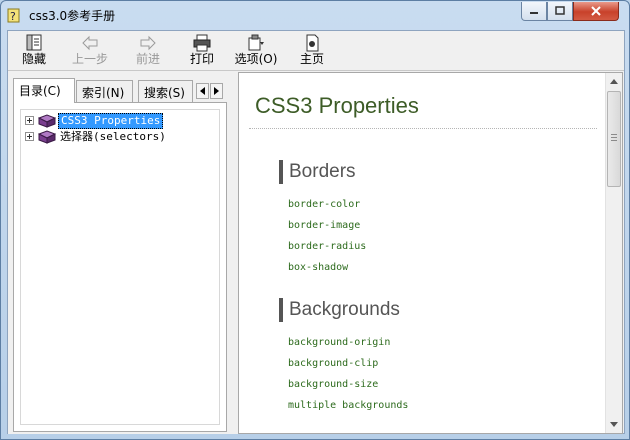  What do you see at coordinates (201, 59) in the screenshot?
I see `print-label: 打印` at bounding box center [201, 59].